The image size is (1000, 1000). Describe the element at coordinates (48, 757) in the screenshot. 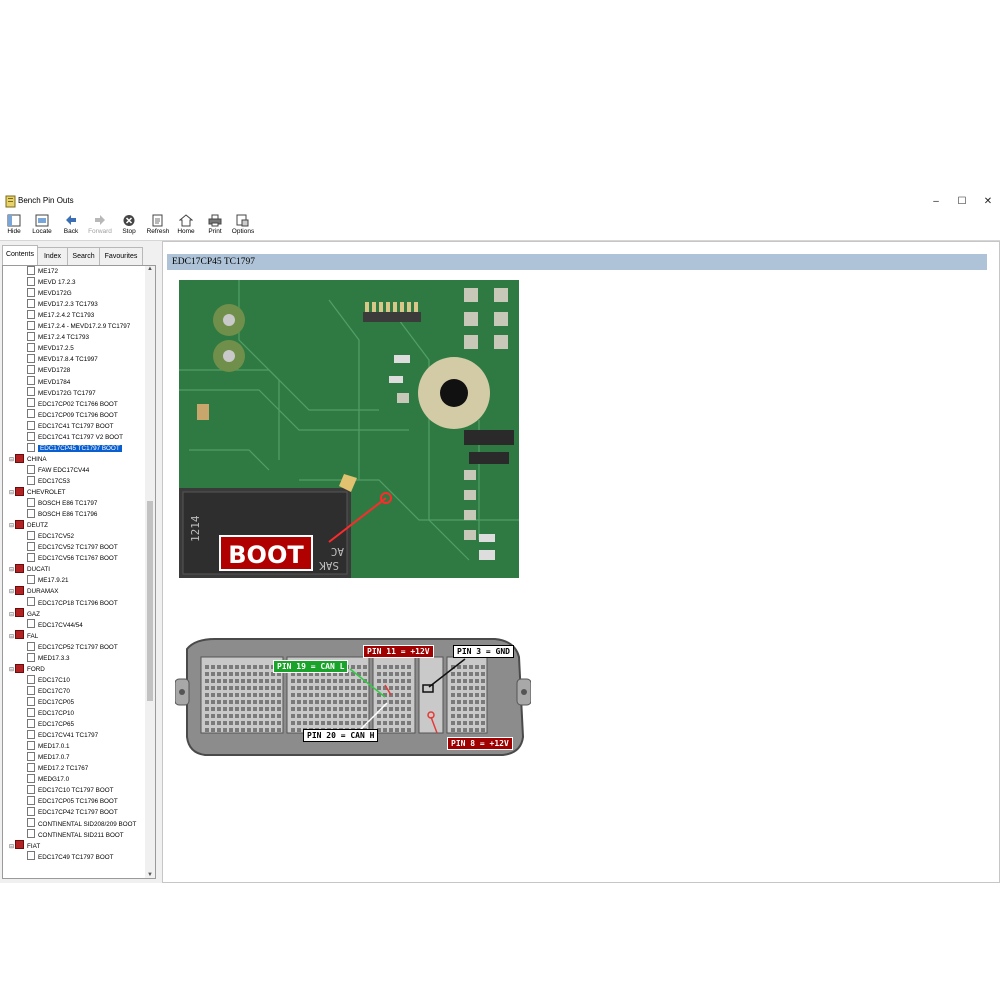

I see `tree-topic: MED17.0.7` at that location.